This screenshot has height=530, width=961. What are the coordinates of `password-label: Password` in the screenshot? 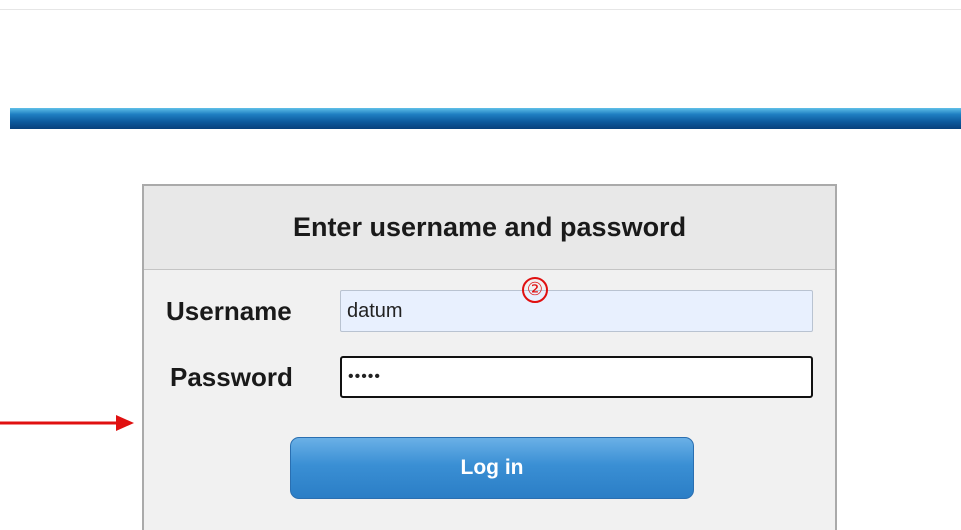 It's located at (231, 377).